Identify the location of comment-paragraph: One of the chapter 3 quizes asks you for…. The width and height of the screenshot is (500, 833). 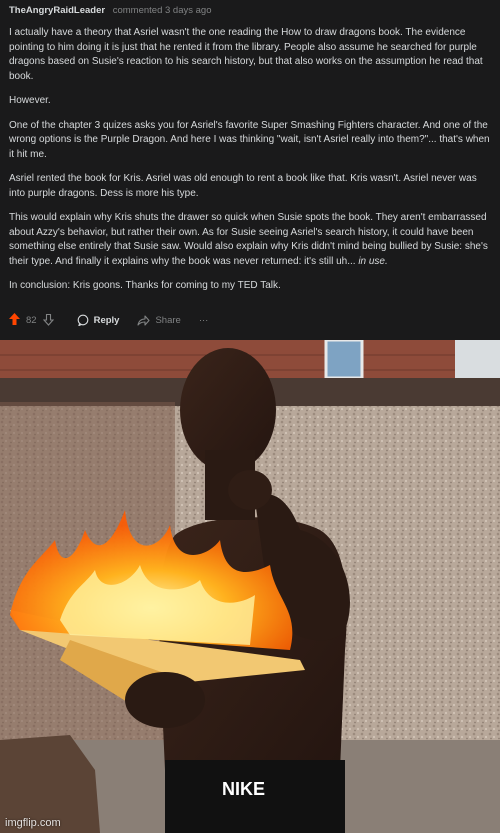
(249, 139).